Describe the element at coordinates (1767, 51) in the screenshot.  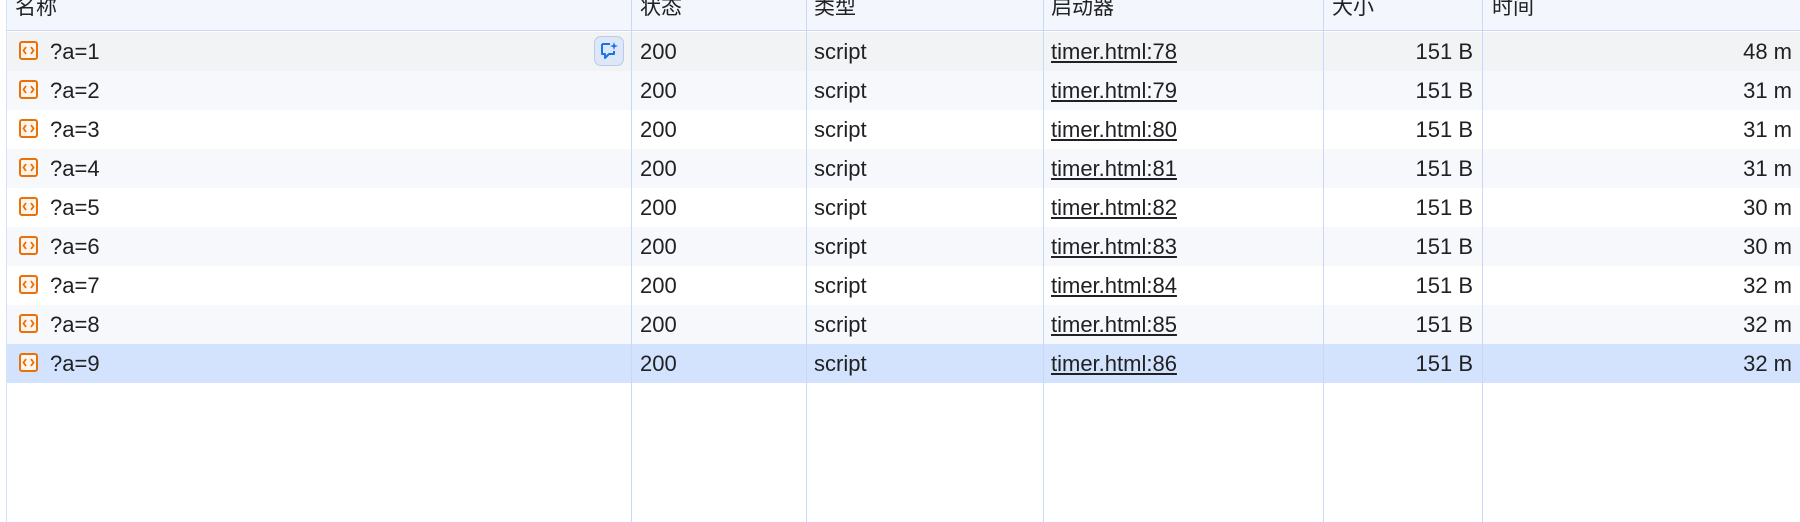
I see `request-time: 48 m` at that location.